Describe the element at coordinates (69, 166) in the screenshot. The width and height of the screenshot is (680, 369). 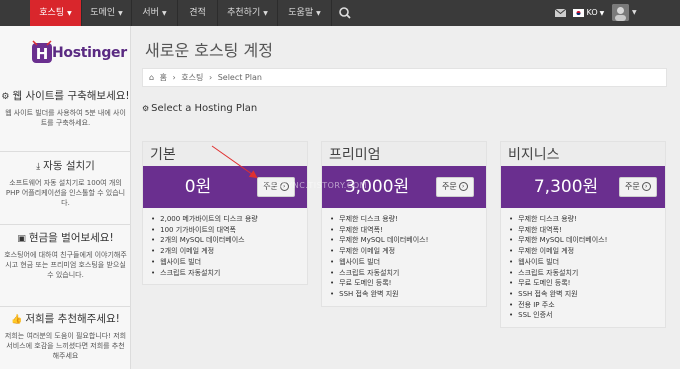
I see `sidebar-block-title: 자동 설치기` at that location.